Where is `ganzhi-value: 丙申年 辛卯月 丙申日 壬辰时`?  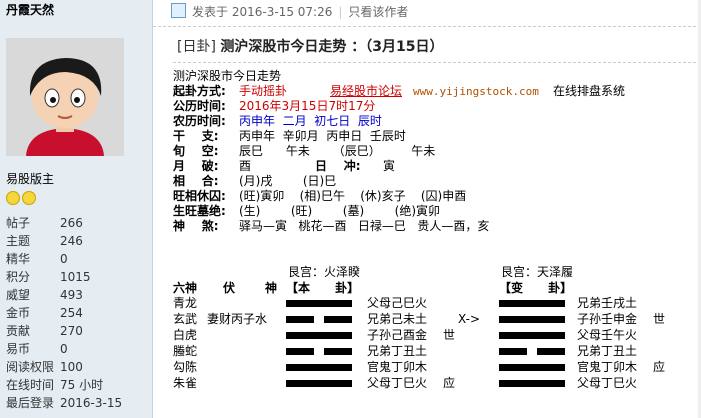 ganzhi-value: 丙申年 辛卯月 丙申日 壬辰时 is located at coordinates (322, 136).